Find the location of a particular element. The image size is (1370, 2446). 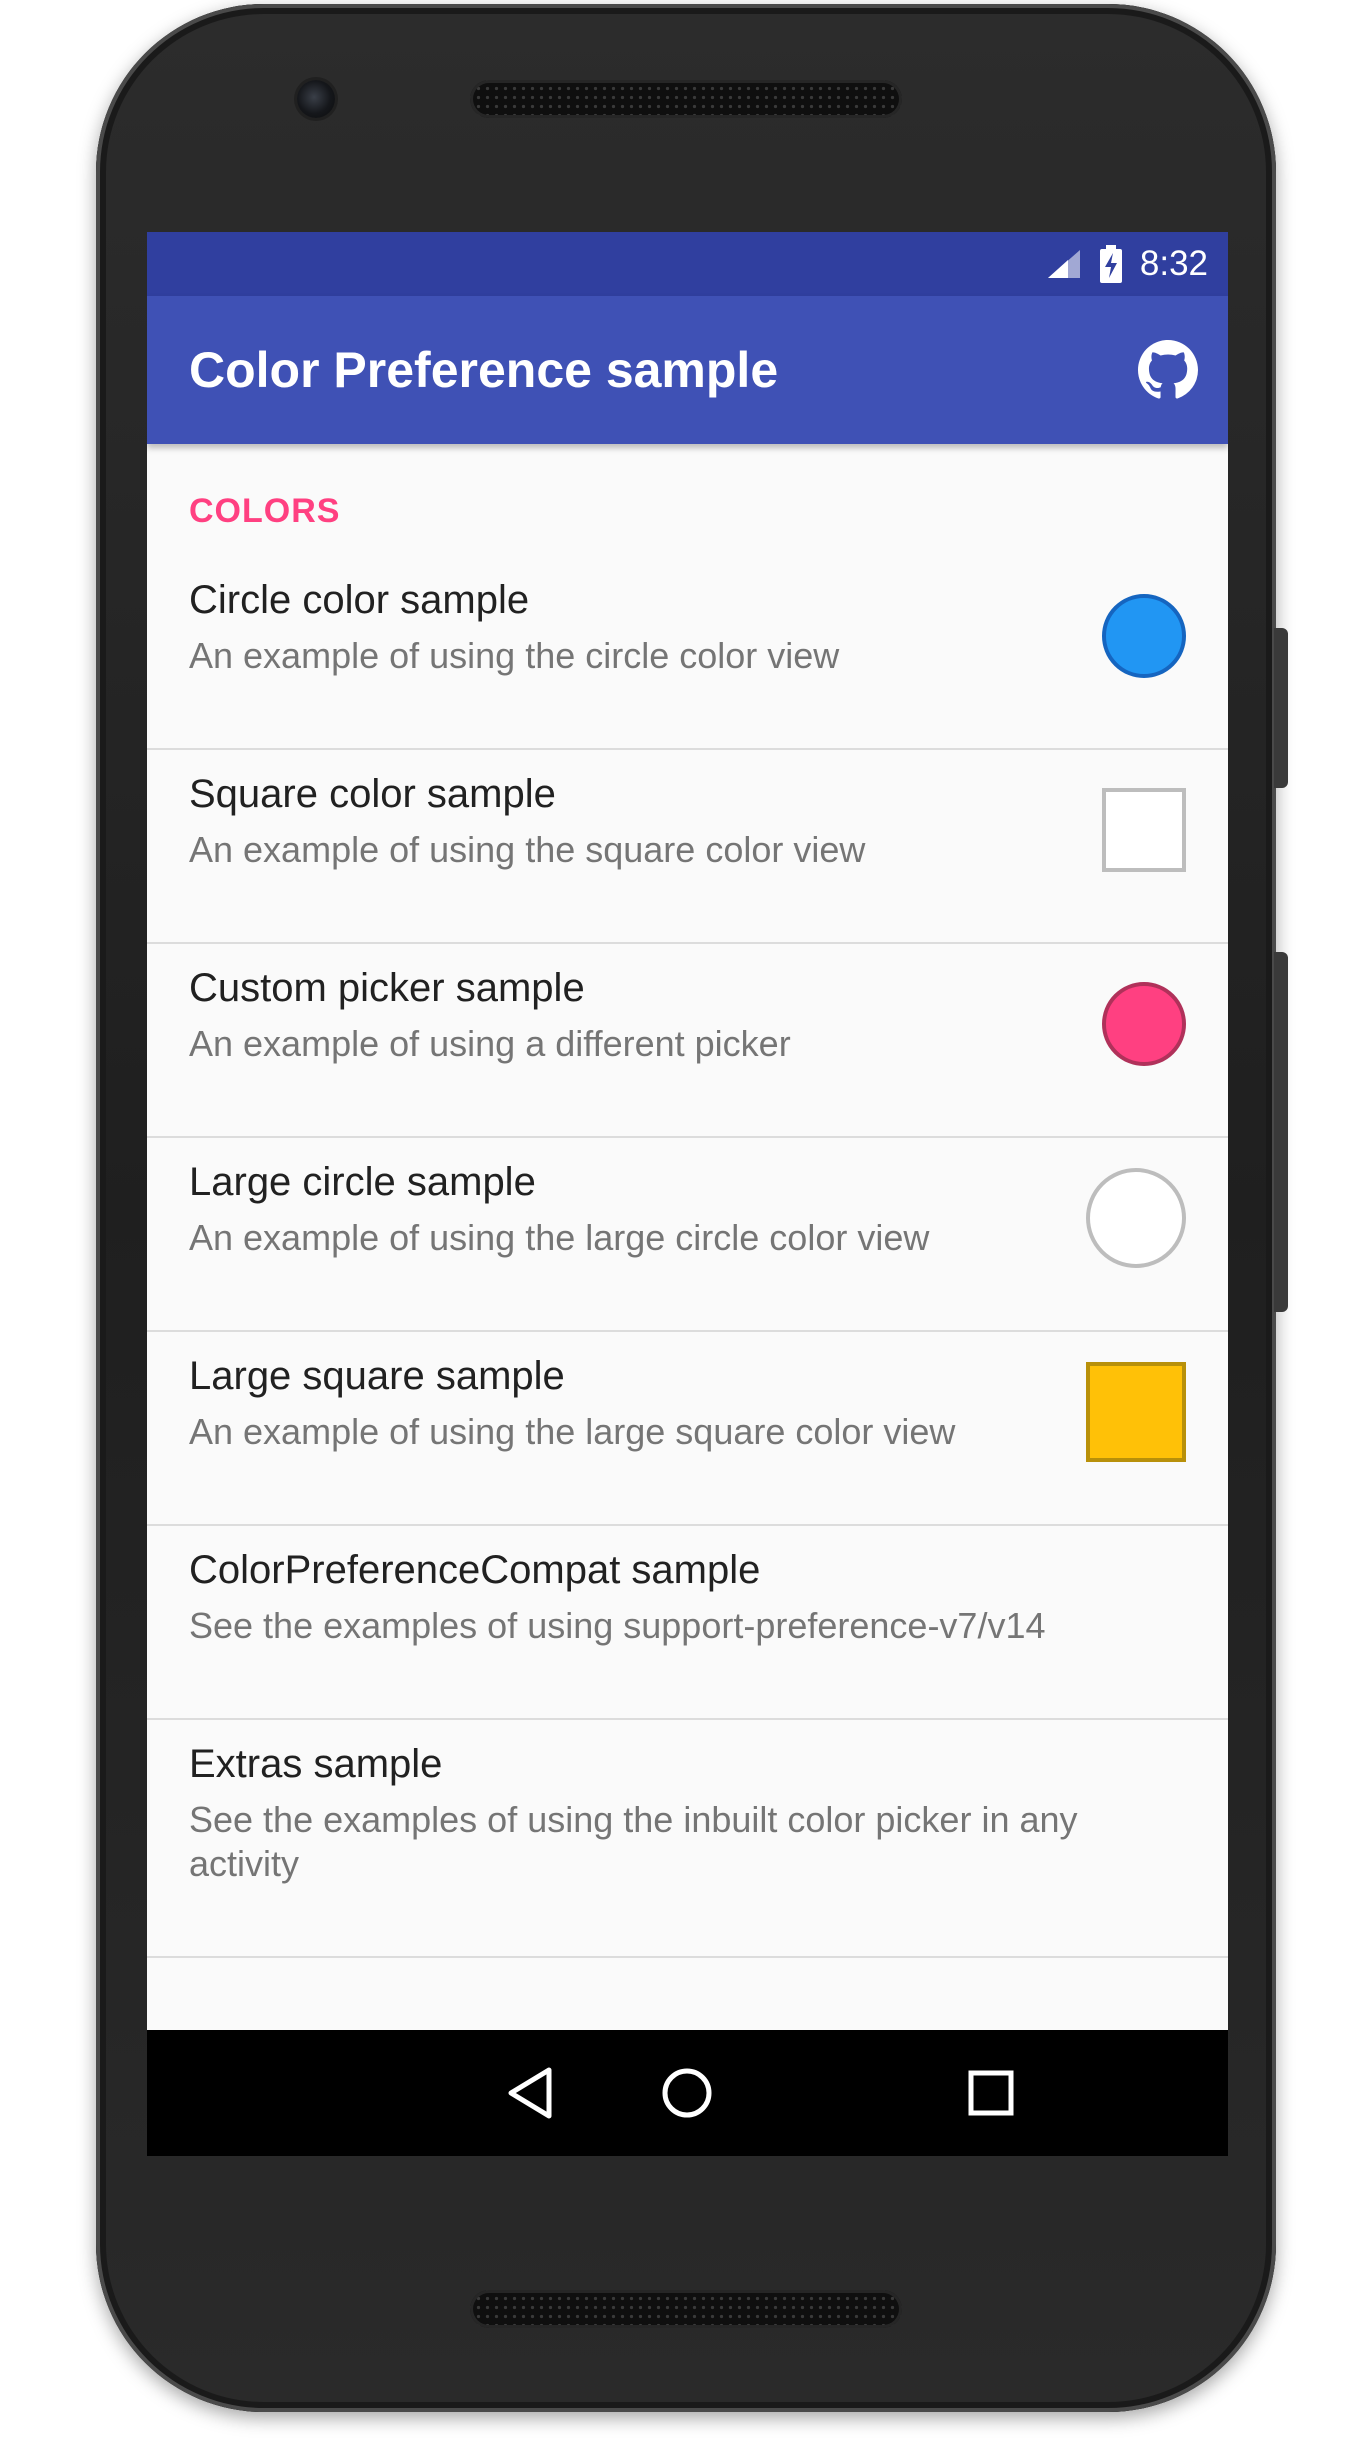

battery-charging-icon is located at coordinates (1110, 264).